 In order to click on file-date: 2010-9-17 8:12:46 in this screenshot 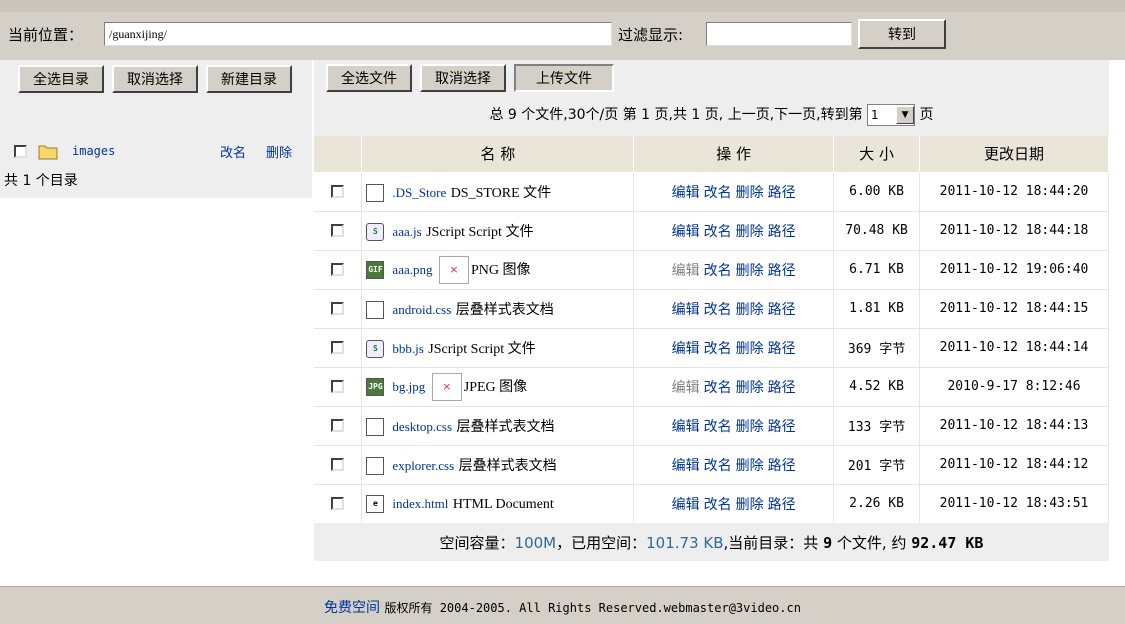, I will do `click(1014, 387)`.